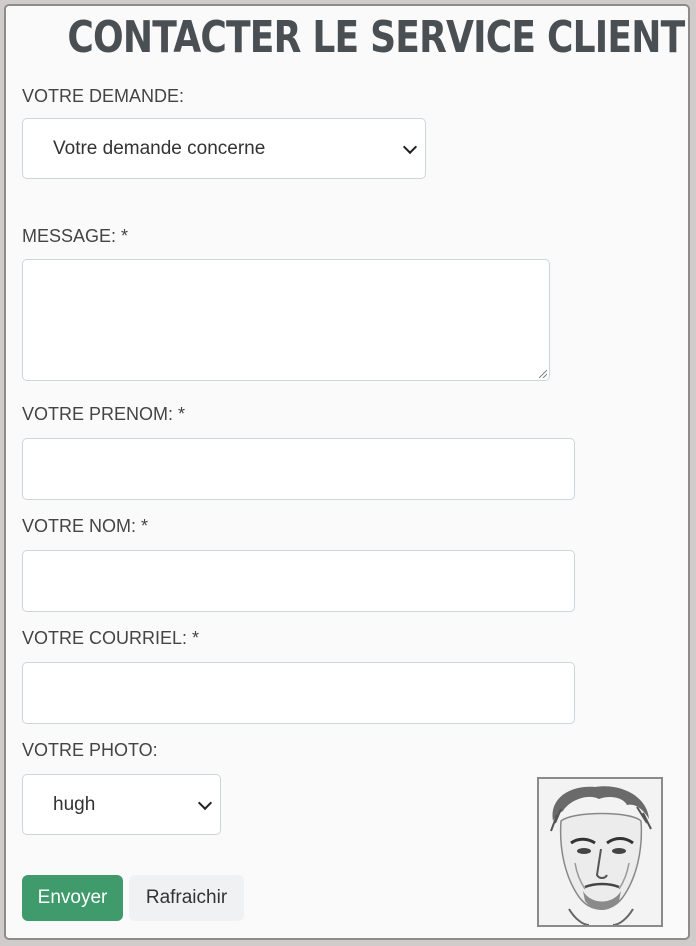 Image resolution: width=696 pixels, height=946 pixels. I want to click on photo-select-value: hugh, so click(74, 804).